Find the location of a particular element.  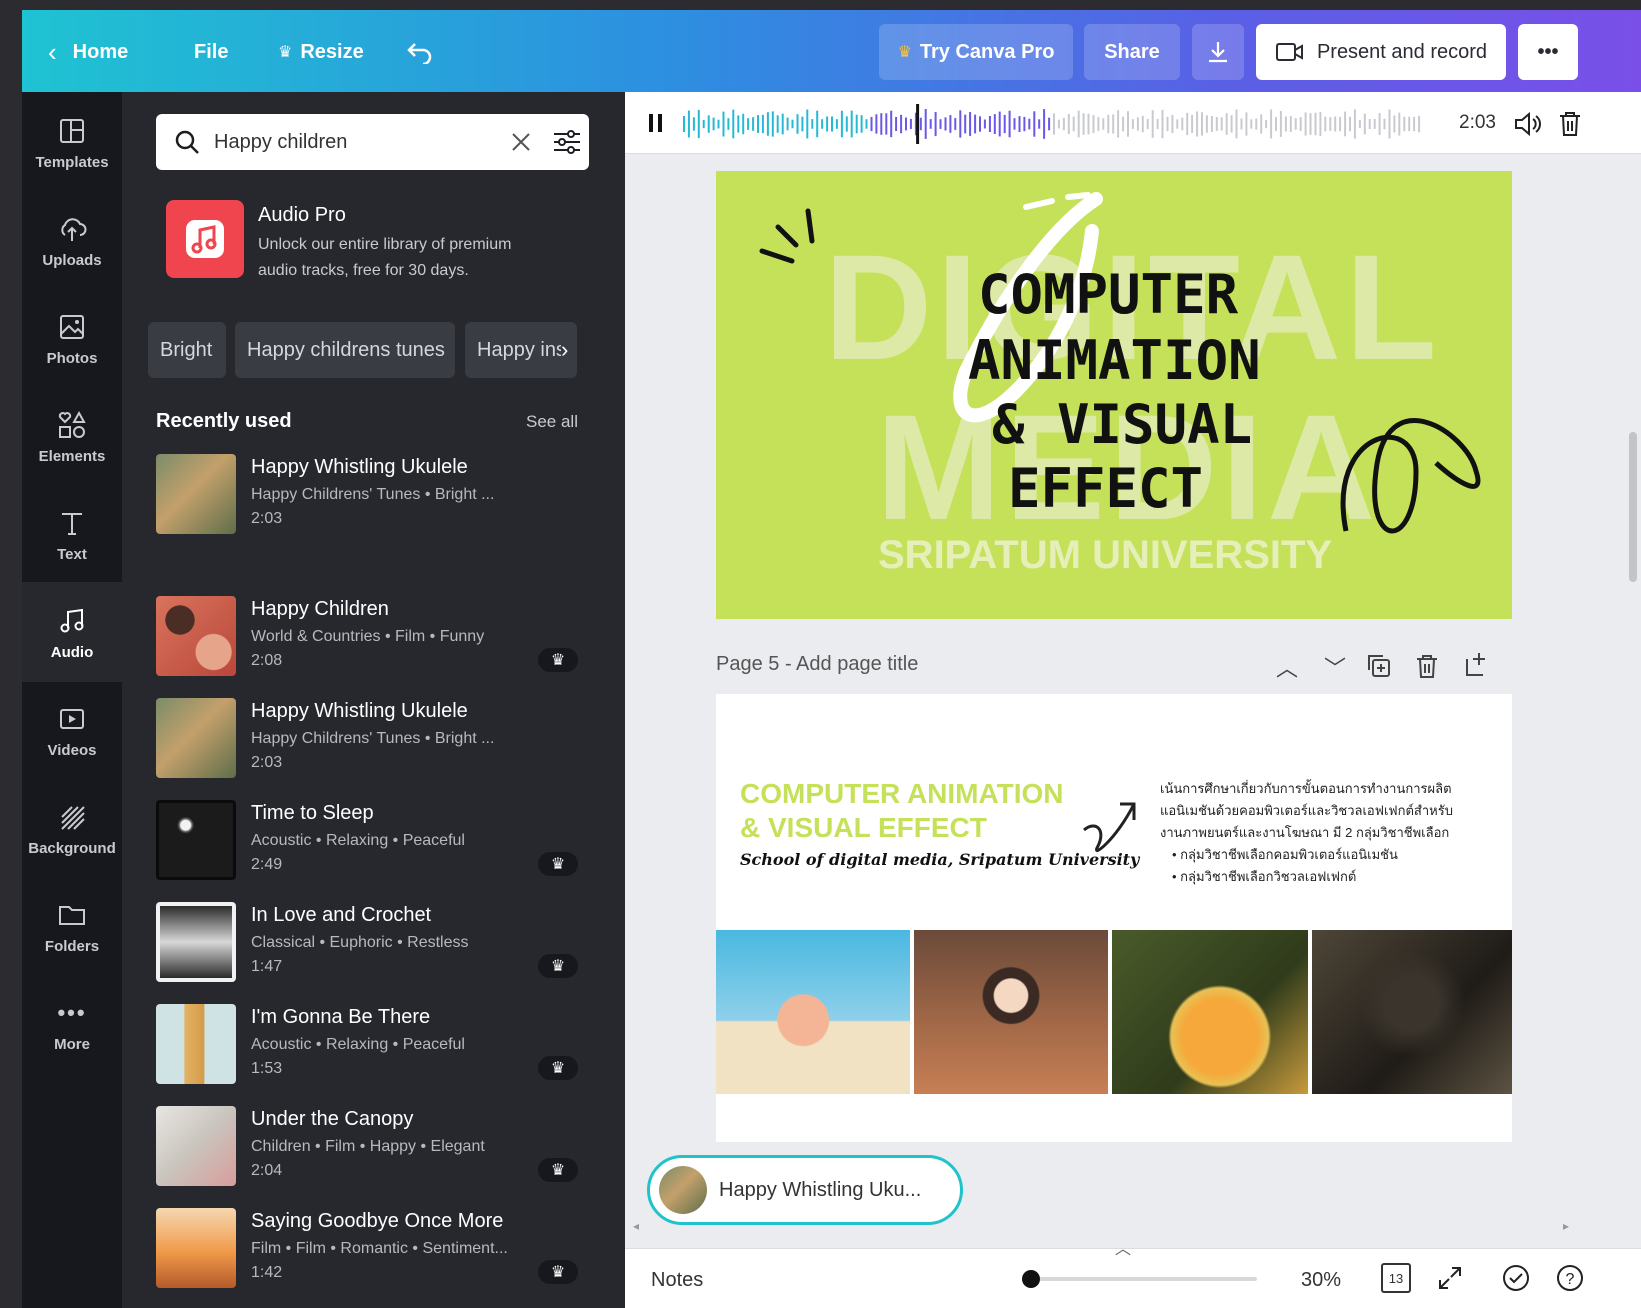

suggestion-chip-happy-childrens-tunes: Happy childrens tunes is located at coordinates (345, 350).